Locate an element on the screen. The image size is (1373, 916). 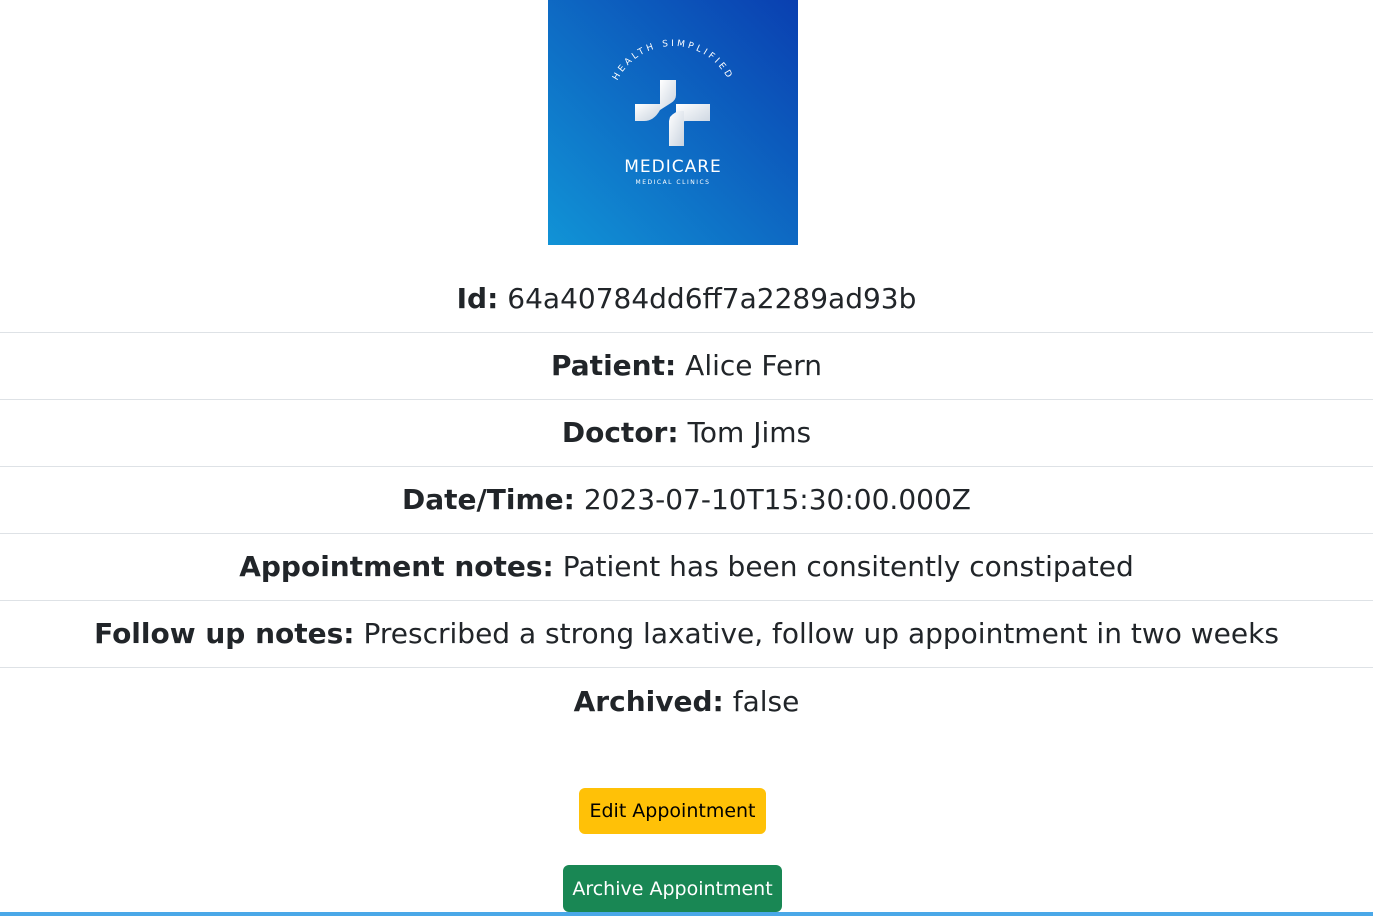
detail-value: 64a40784dd6ff7a2289ad93b is located at coordinates (712, 298).